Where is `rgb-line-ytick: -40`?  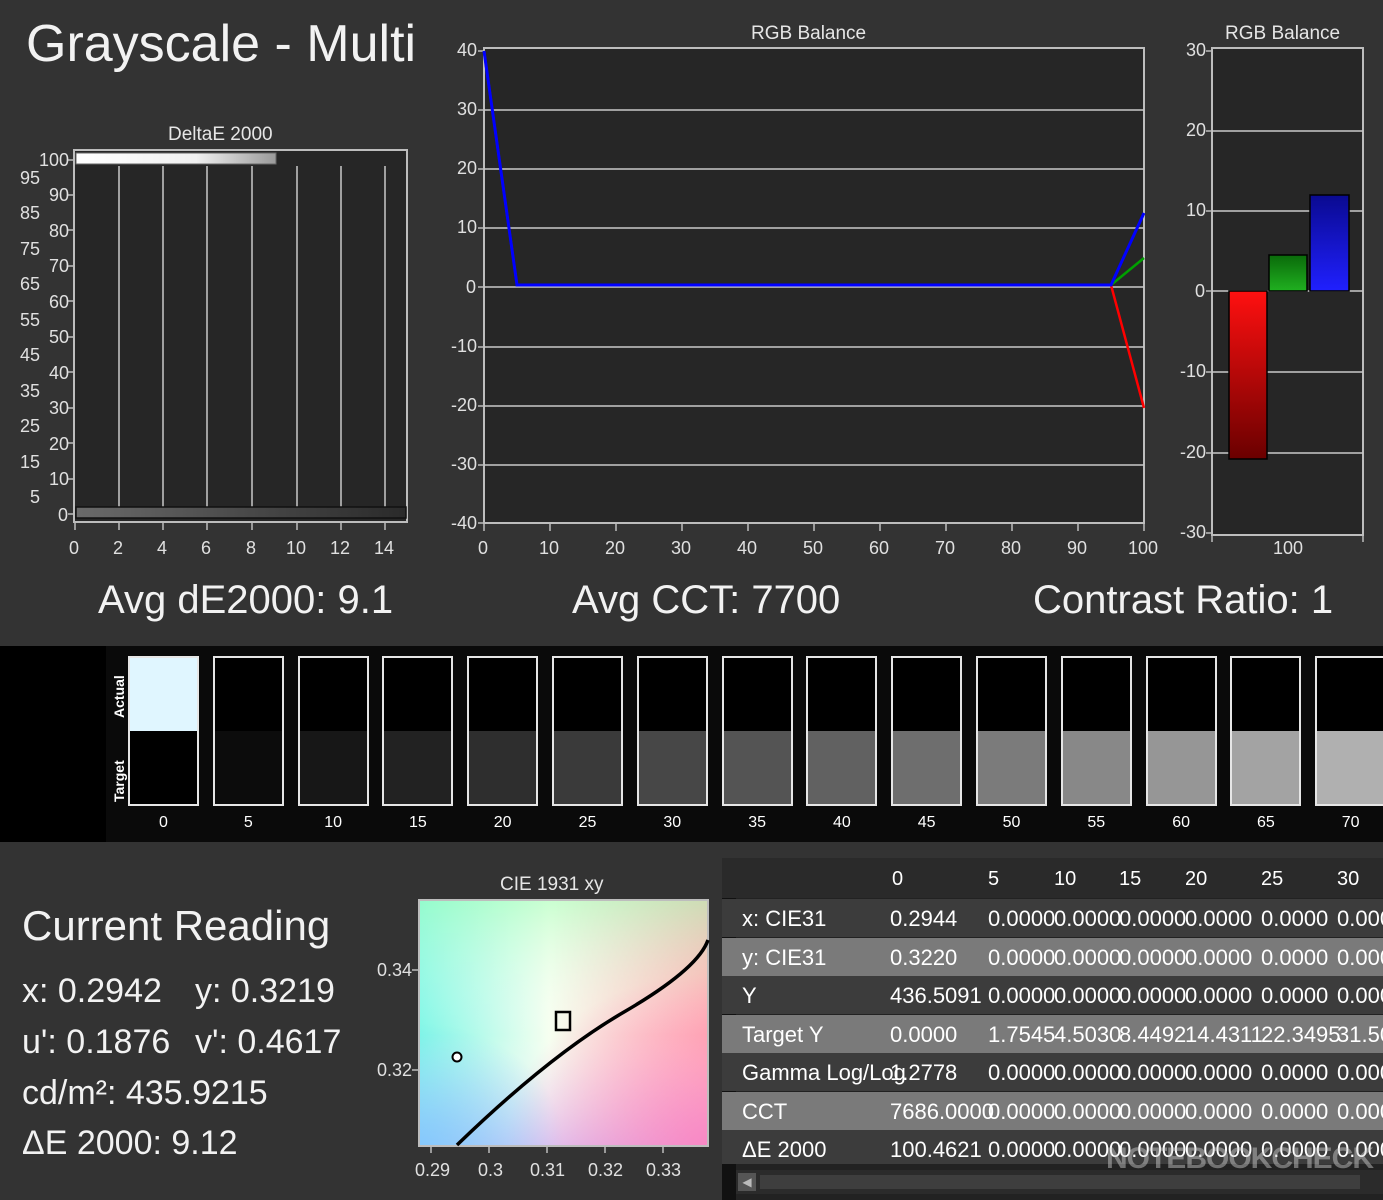 rgb-line-ytick: -40 is located at coordinates (464, 523).